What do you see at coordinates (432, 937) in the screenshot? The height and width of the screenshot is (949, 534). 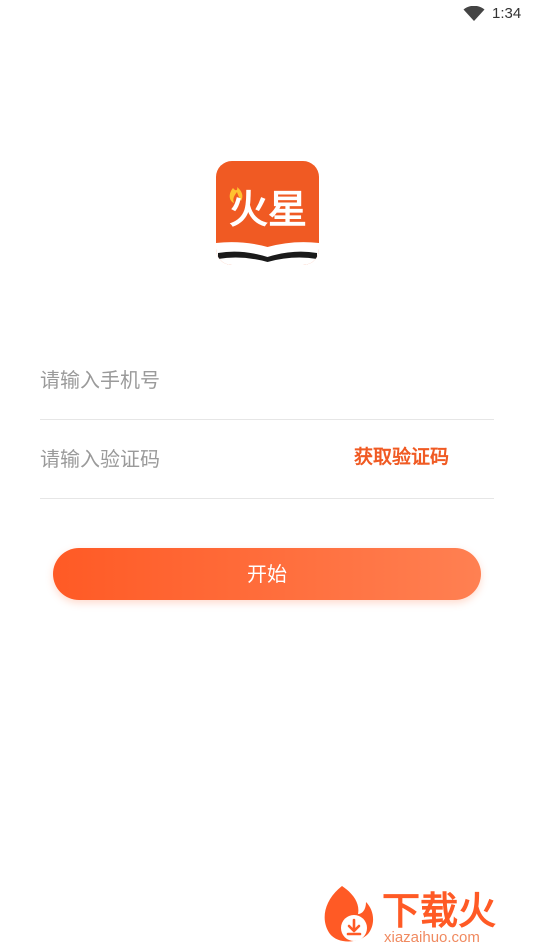 I see `footer-brand-domain: xiazaihuo.com` at bounding box center [432, 937].